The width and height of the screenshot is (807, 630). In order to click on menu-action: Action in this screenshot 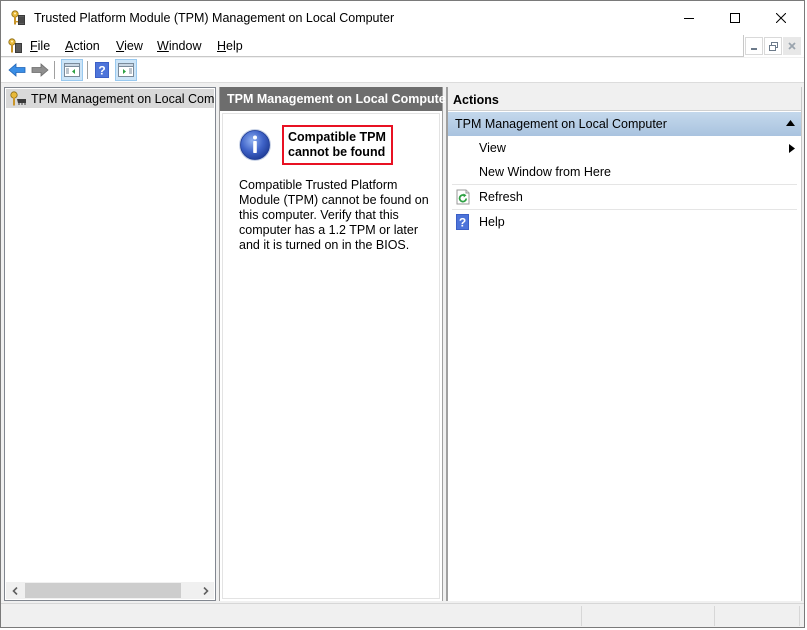, I will do `click(82, 46)`.